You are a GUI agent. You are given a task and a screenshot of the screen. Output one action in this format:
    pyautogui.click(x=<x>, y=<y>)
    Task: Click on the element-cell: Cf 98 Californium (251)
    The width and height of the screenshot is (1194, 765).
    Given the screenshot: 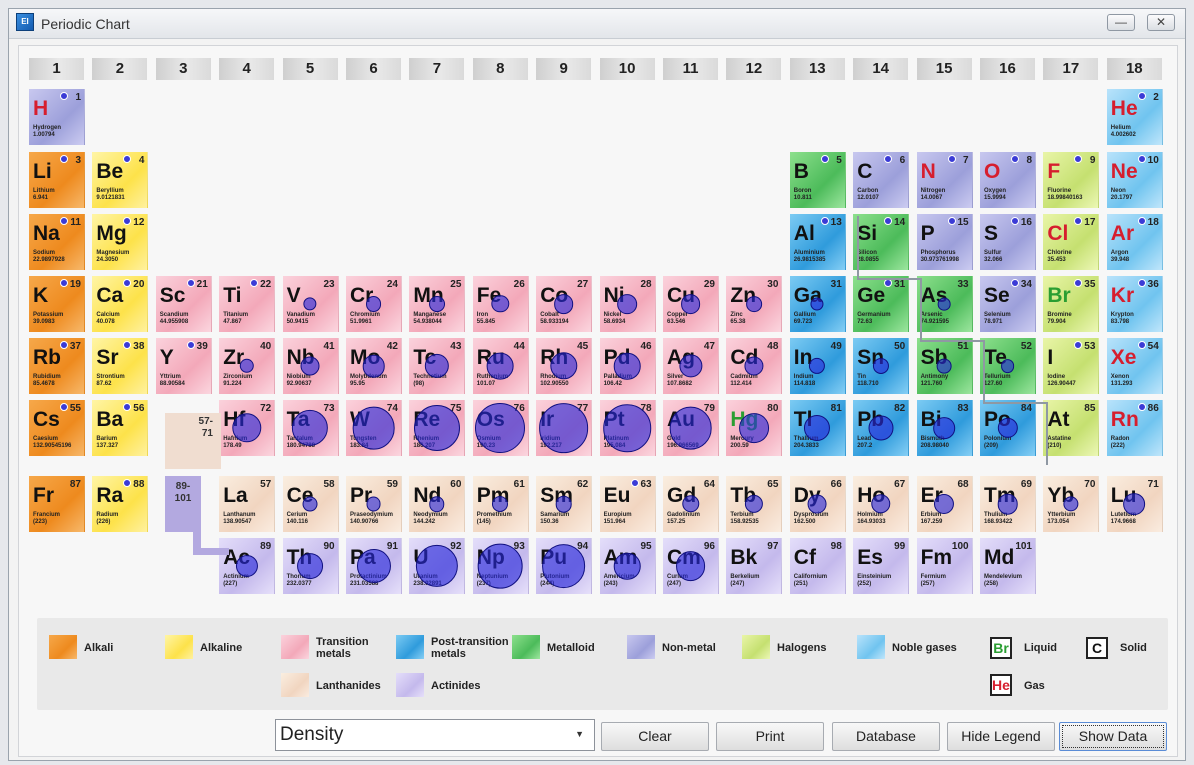 What is the action you would take?
    pyautogui.click(x=817, y=566)
    